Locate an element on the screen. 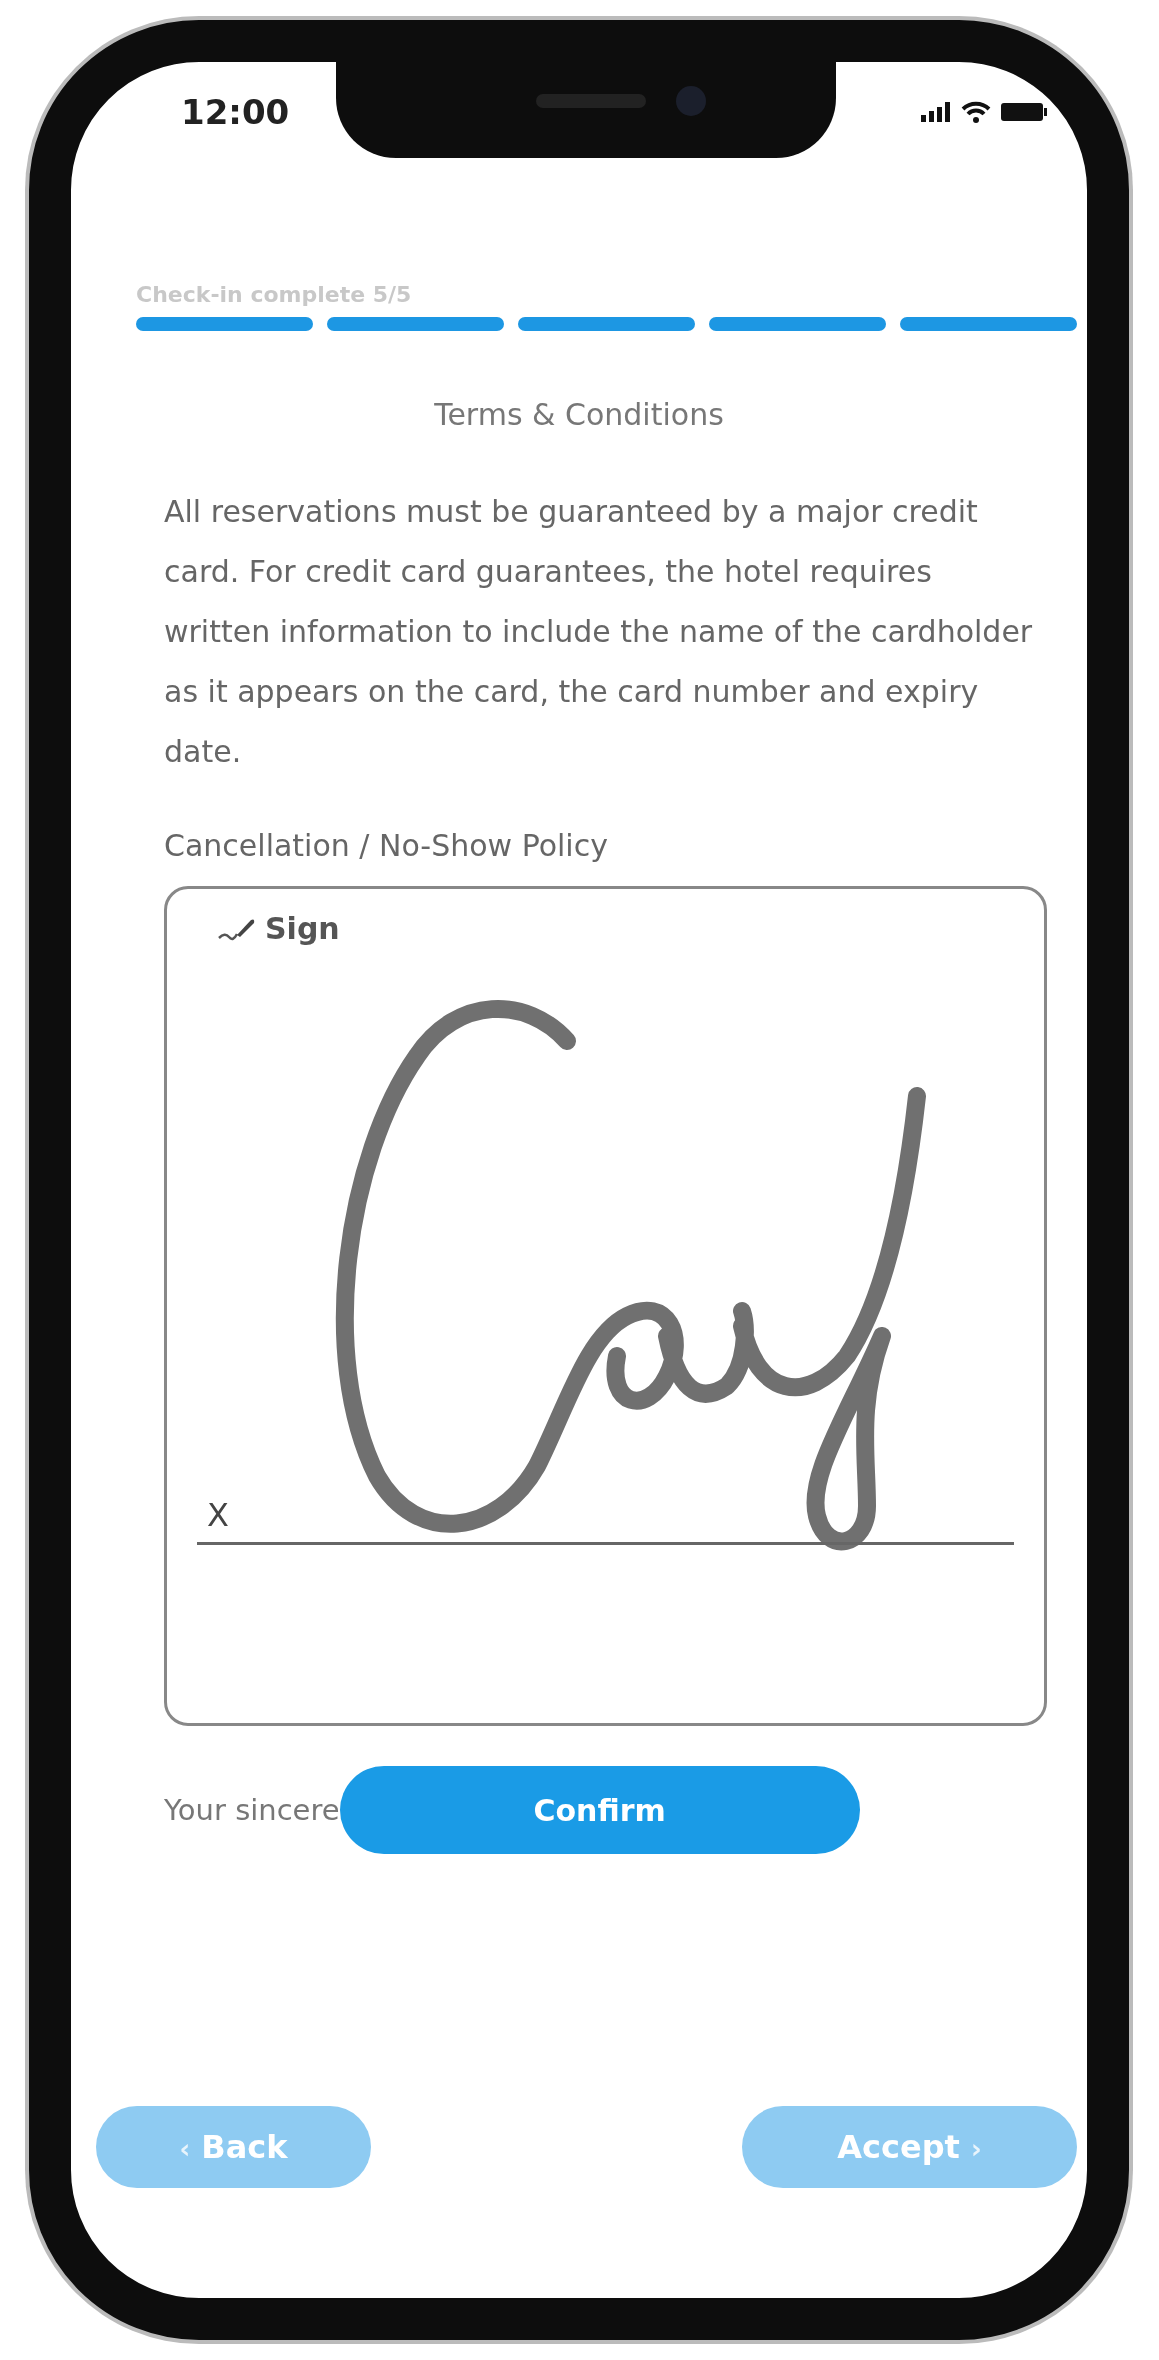 This screenshot has width=1159, height=2360. signature-x-mark: X is located at coordinates (218, 1515).